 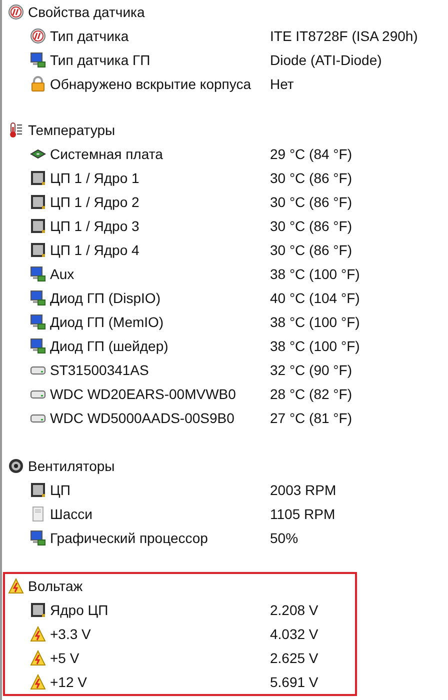 I want to click on sensor-label: Ядро ЦП, so click(x=80, y=610).